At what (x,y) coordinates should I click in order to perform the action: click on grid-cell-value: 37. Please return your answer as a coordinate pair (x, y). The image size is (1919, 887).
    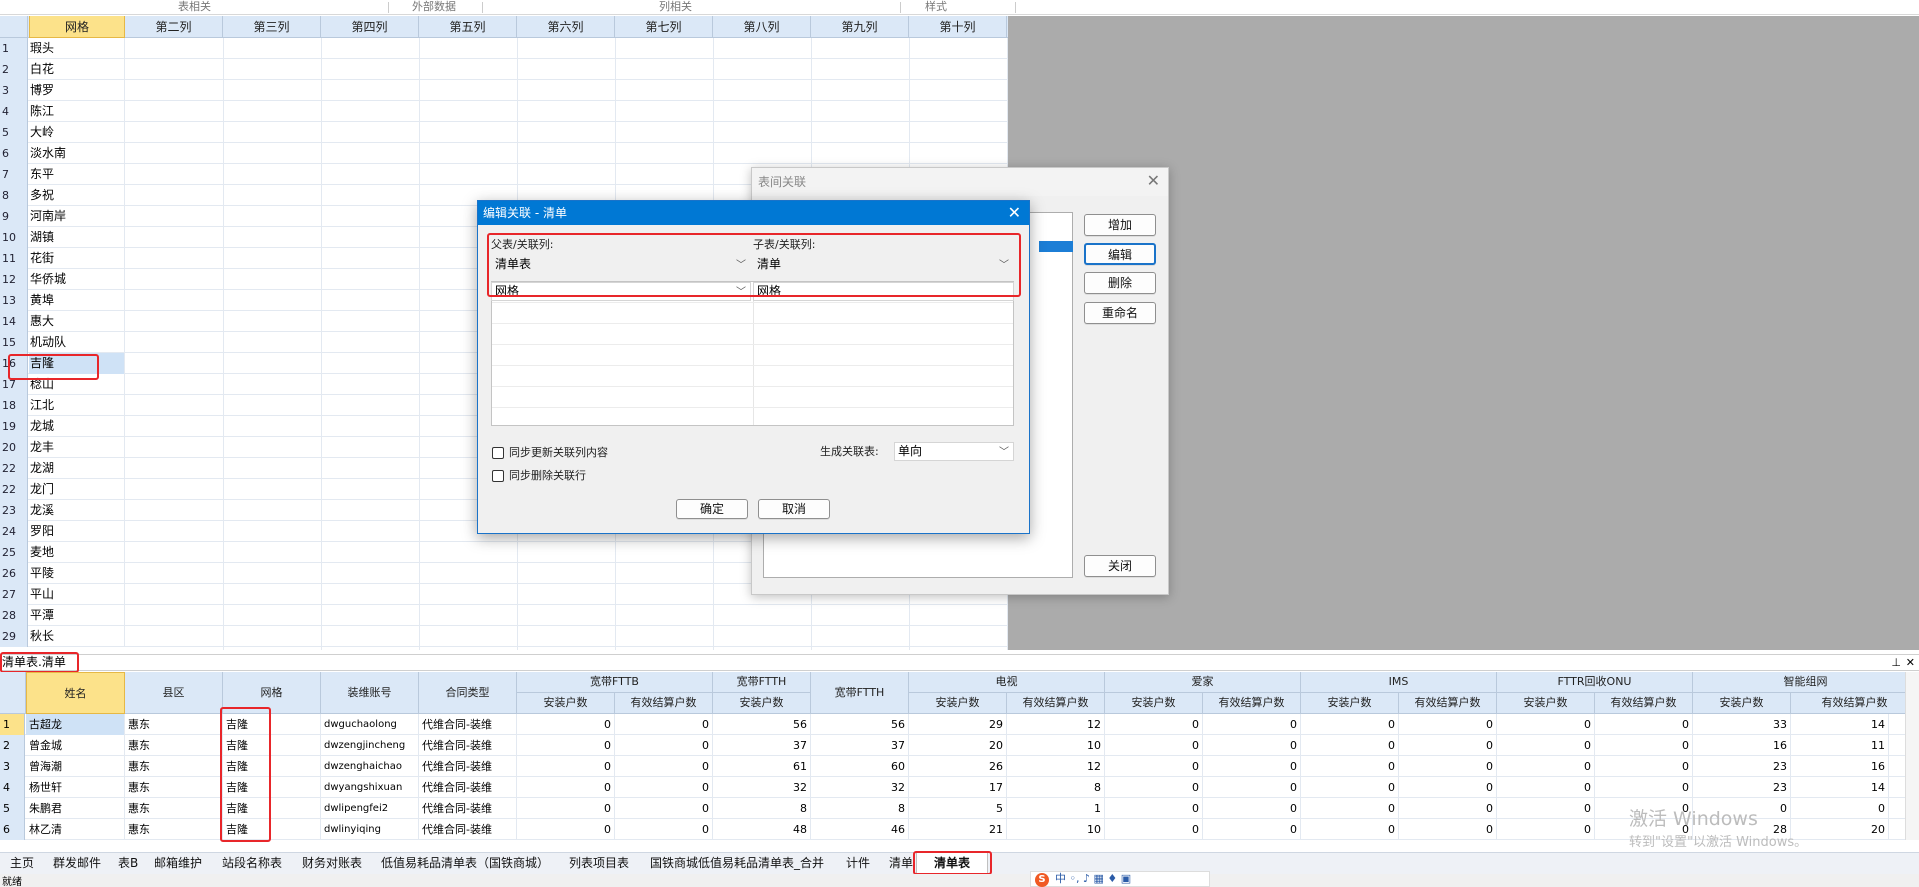
    Looking at the image, I should click on (860, 745).